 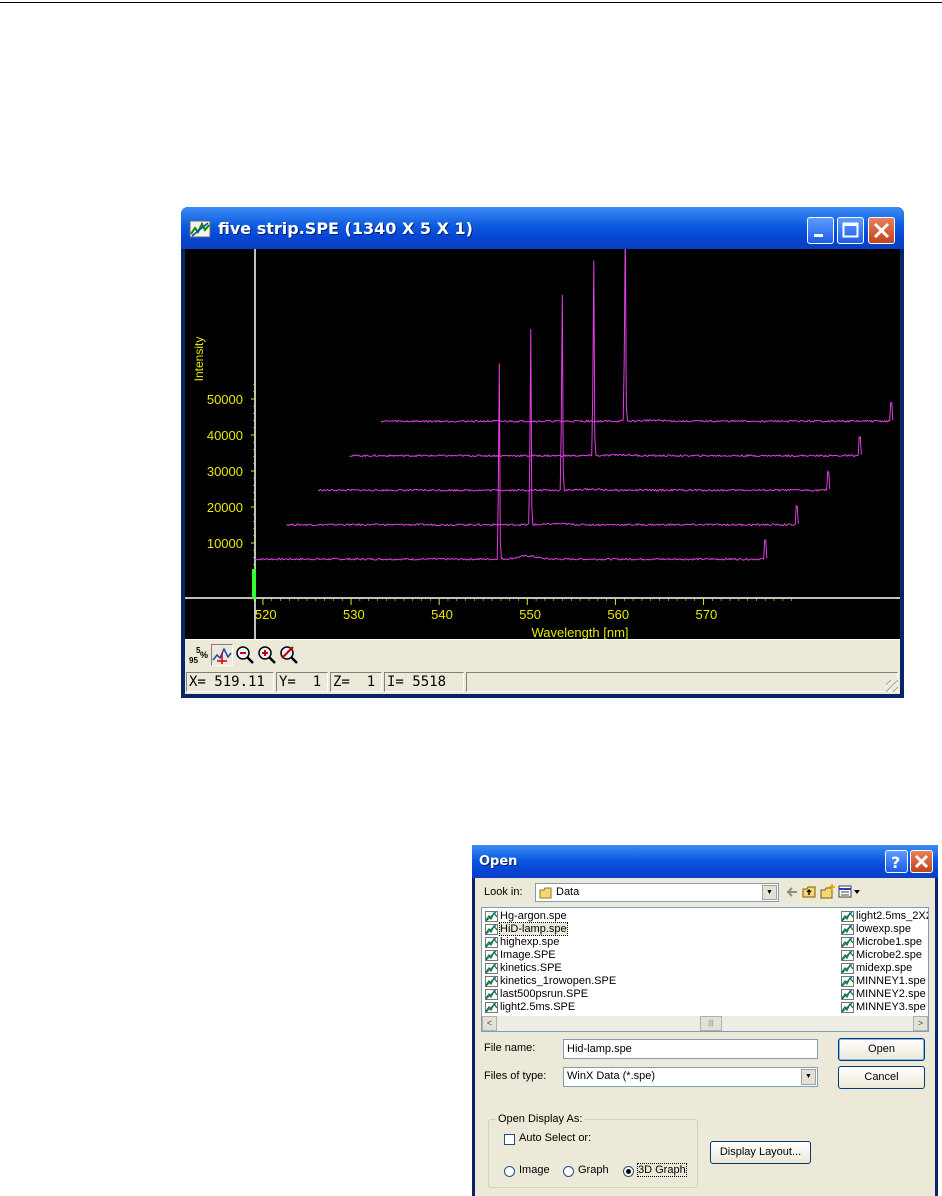 I want to click on zoom-out-tool, so click(x=245, y=655).